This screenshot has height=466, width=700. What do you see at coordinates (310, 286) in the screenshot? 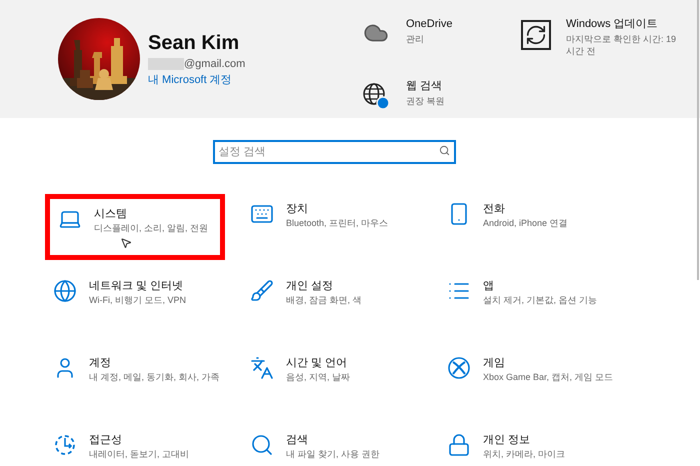
I see `category-title: 개인 설정` at bounding box center [310, 286].